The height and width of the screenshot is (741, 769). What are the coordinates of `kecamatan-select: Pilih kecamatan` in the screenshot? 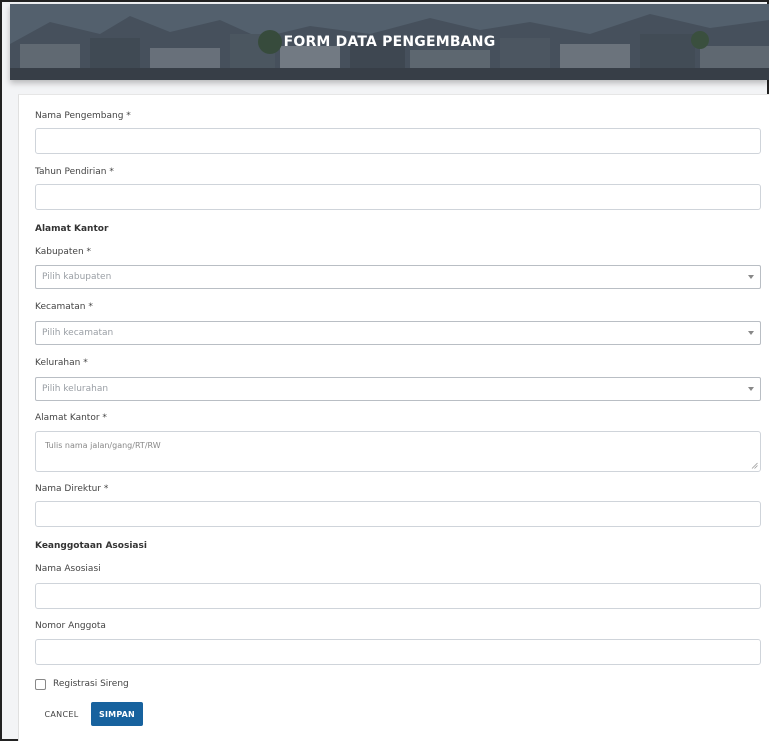 It's located at (398, 333).